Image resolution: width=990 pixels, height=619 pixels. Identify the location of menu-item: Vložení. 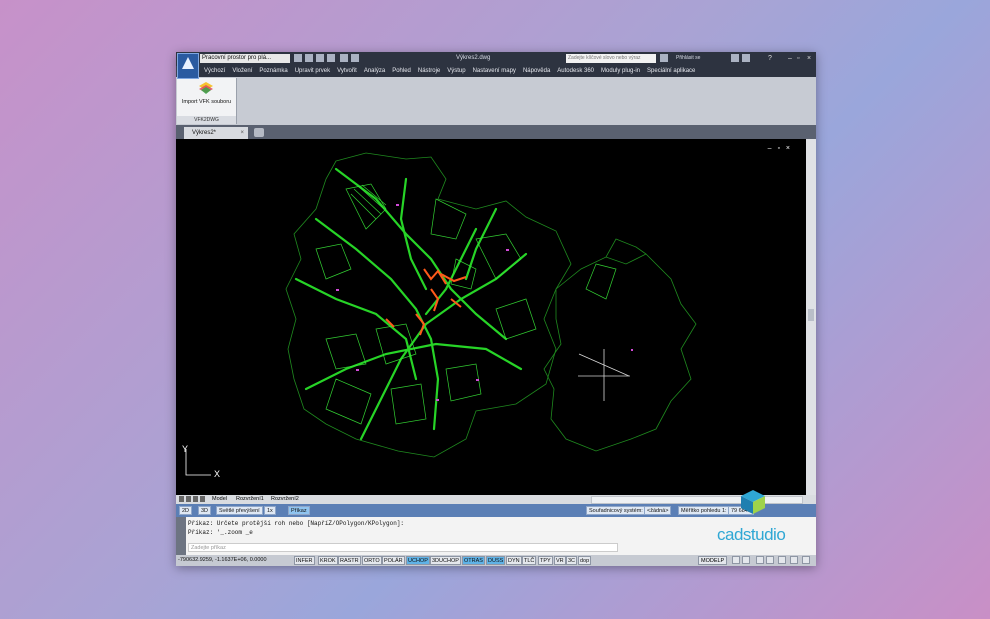
(242, 71).